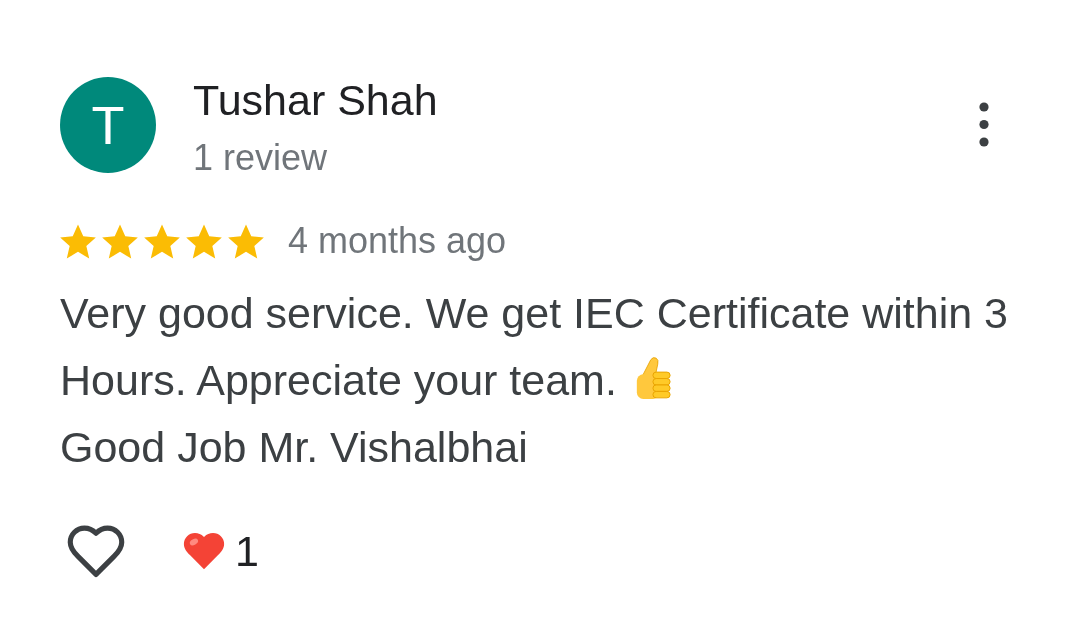  What do you see at coordinates (338, 380) in the screenshot?
I see `review-text: Hours. Appreciate your team.` at bounding box center [338, 380].